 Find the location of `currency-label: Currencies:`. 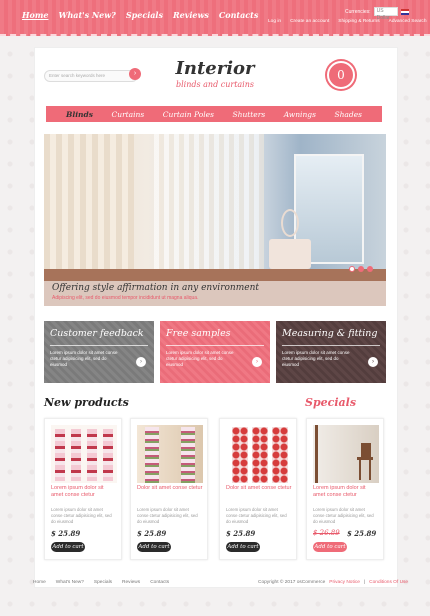

currency-label: Currencies: is located at coordinates (358, 11).